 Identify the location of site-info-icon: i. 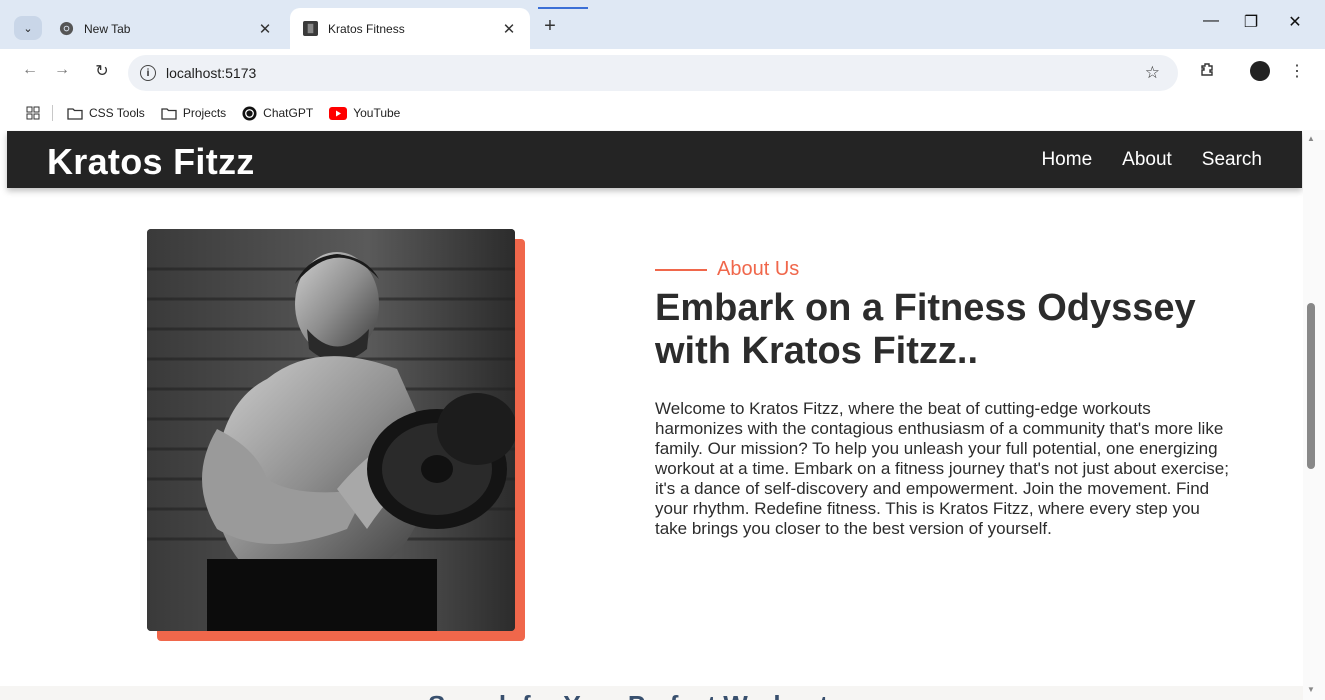
(148, 73).